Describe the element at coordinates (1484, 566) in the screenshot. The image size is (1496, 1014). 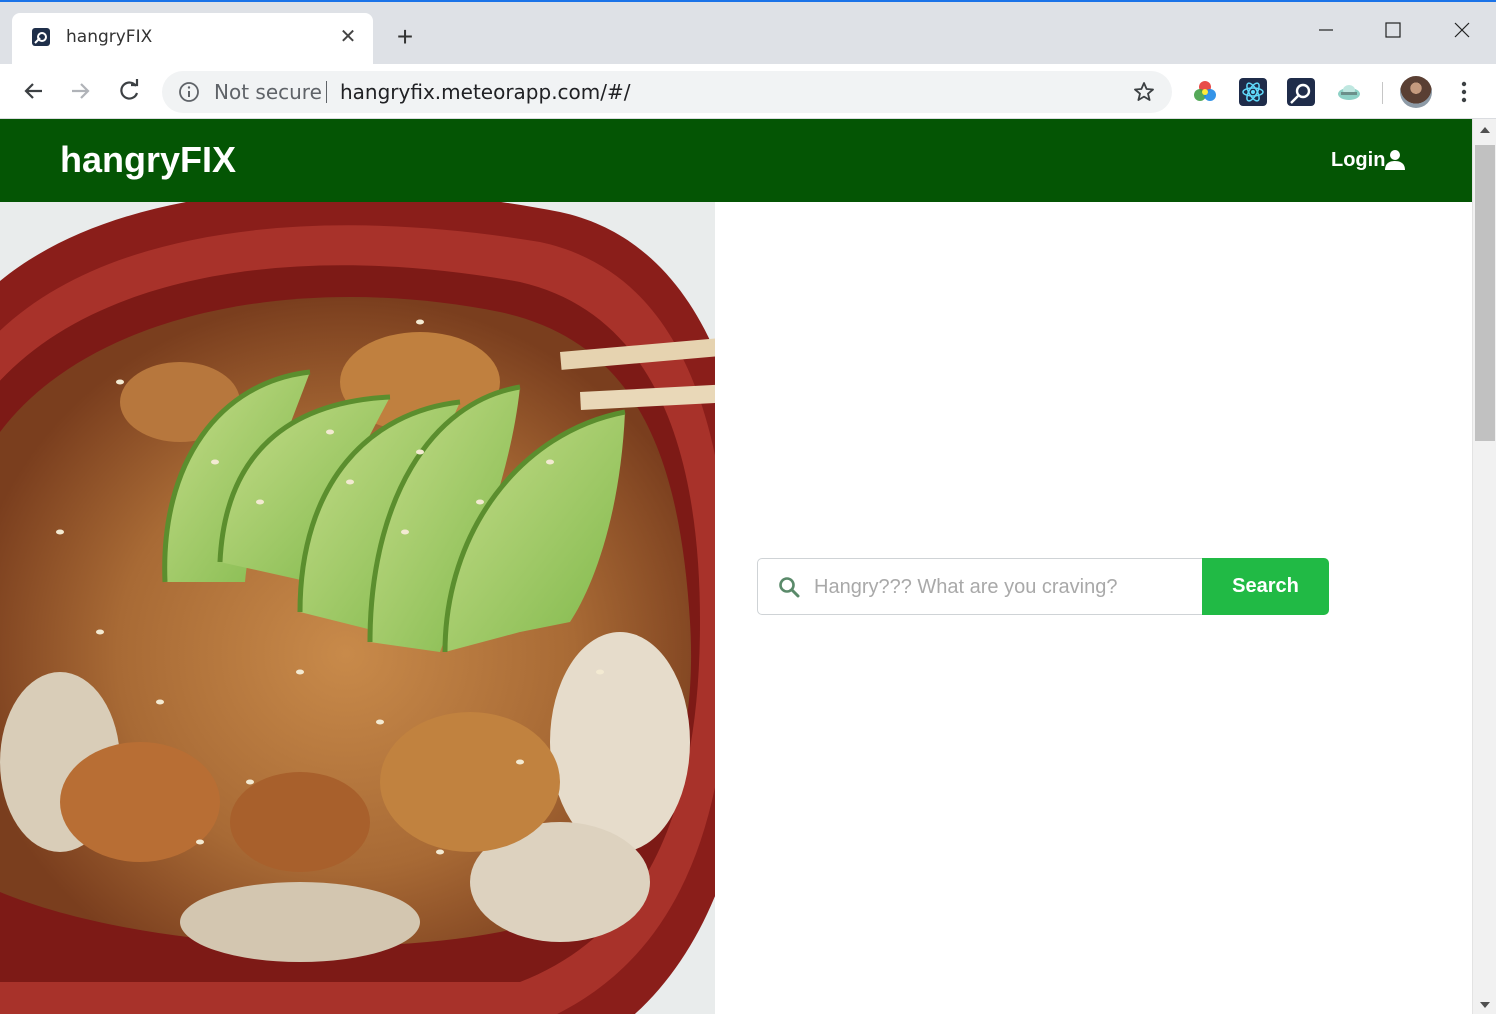
I see `page-scrollbar` at that location.